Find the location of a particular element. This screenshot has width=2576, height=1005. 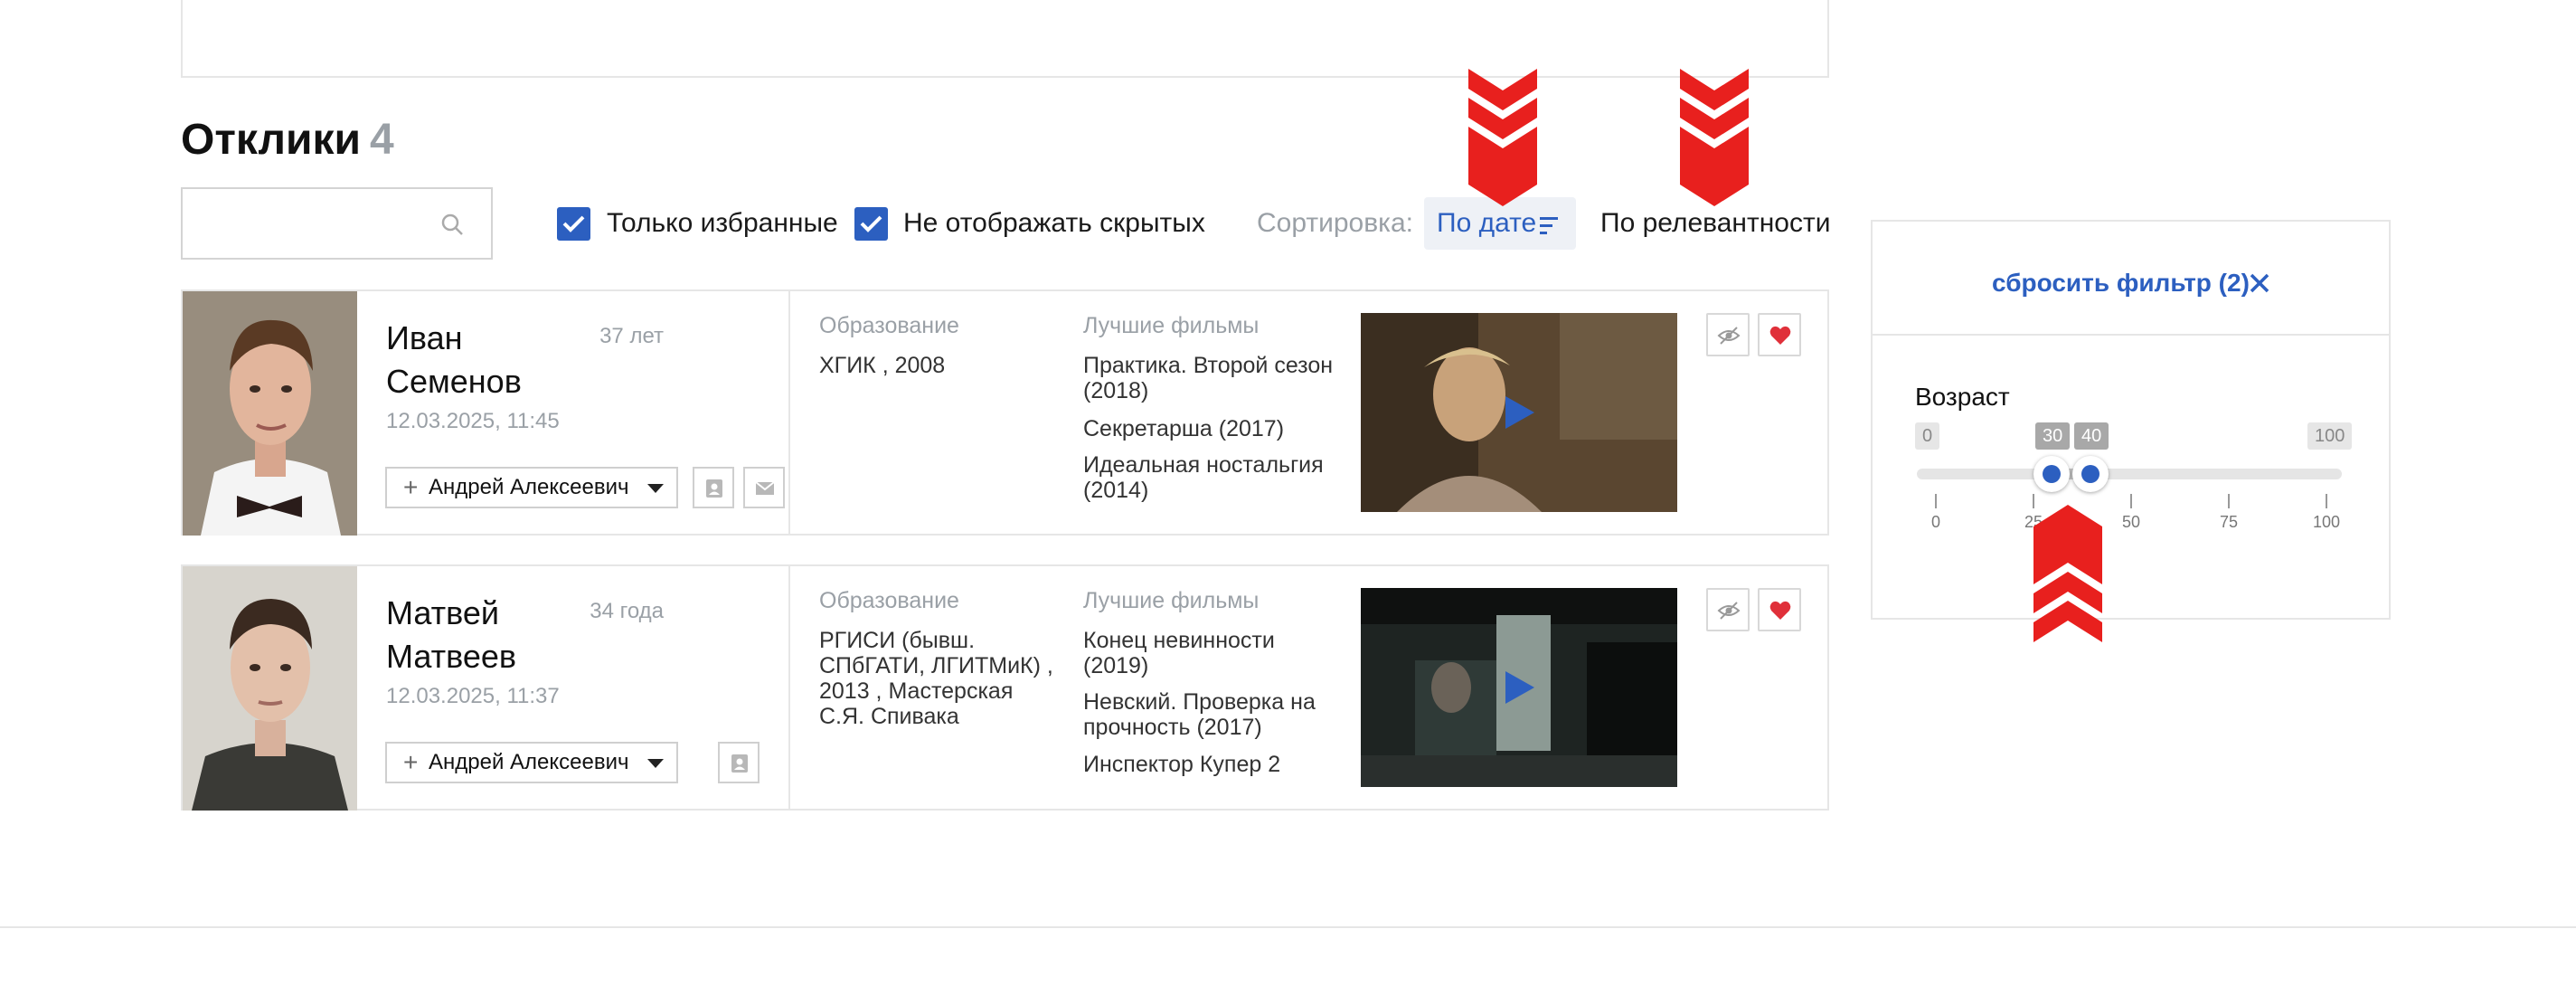

response-date: 12.03.2025, 11:45 is located at coordinates (473, 421).